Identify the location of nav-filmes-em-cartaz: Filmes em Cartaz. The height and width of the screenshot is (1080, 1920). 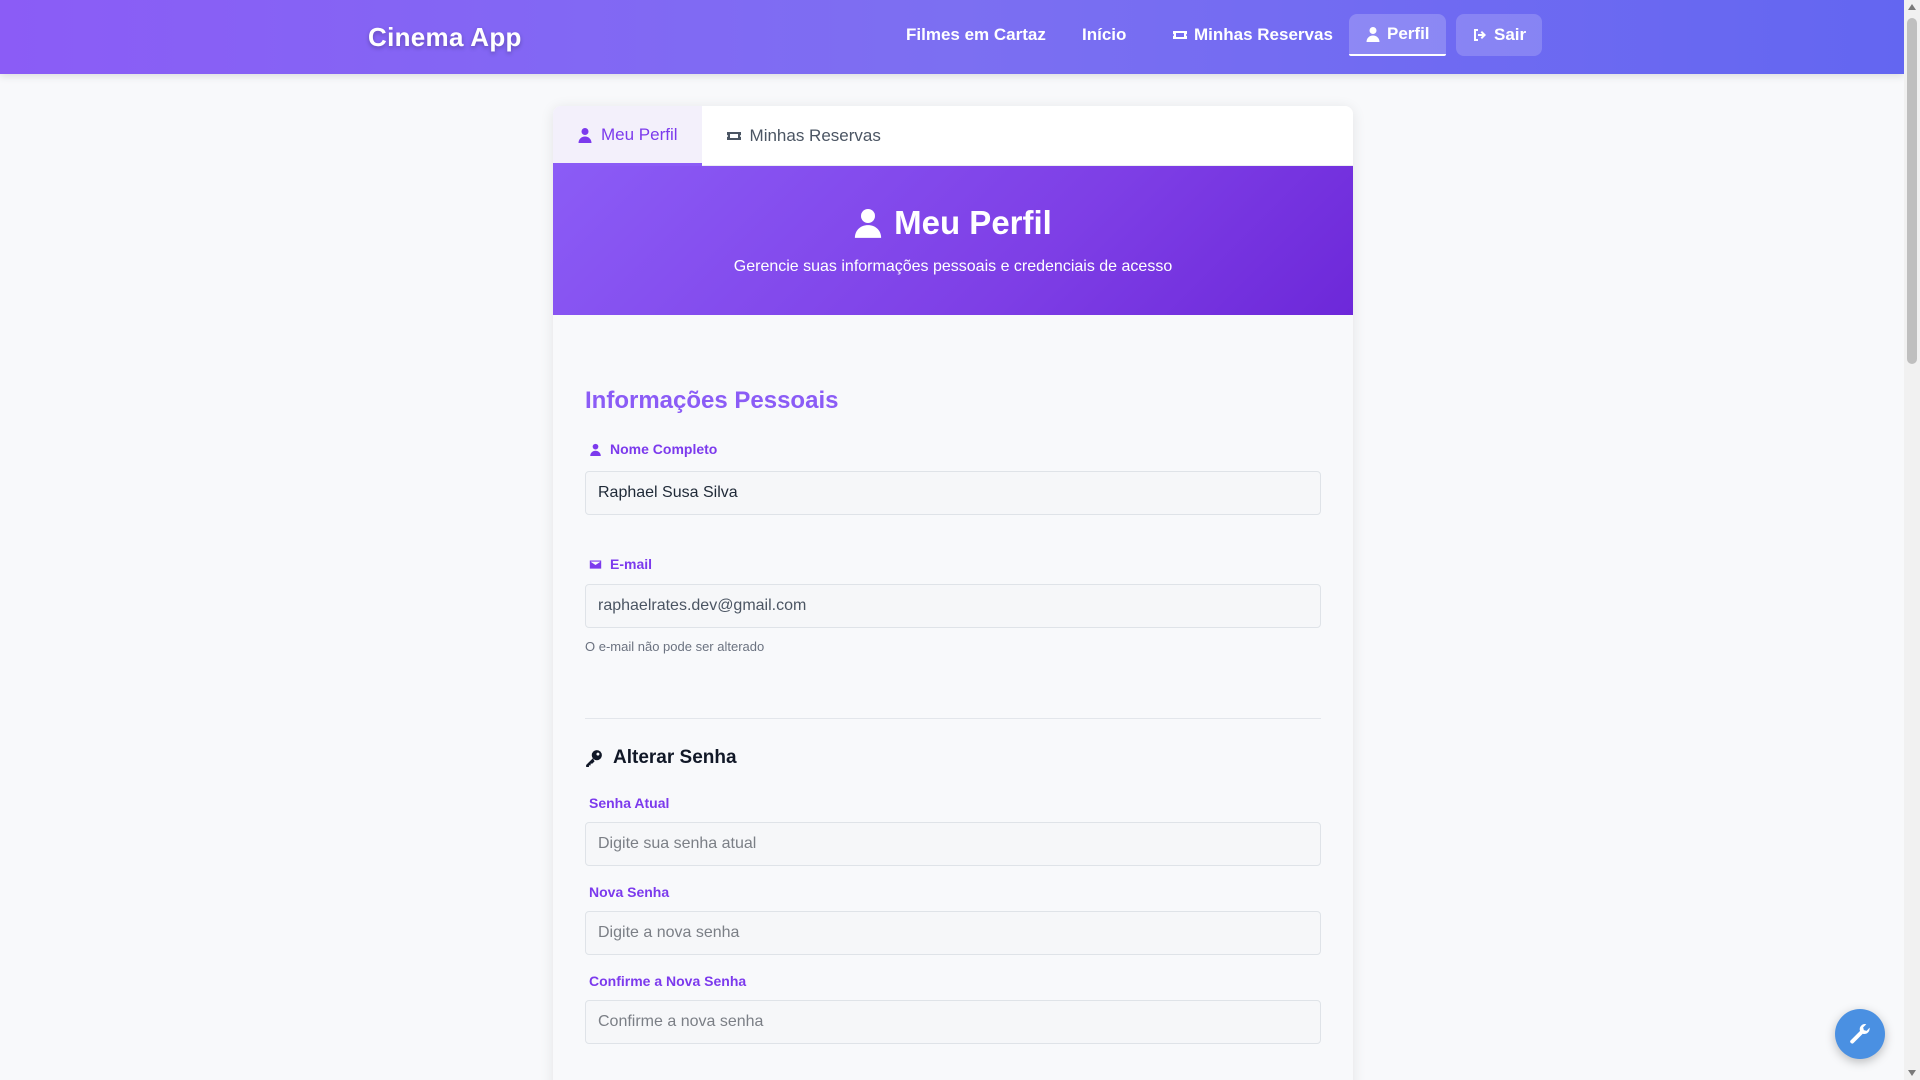
(976, 35).